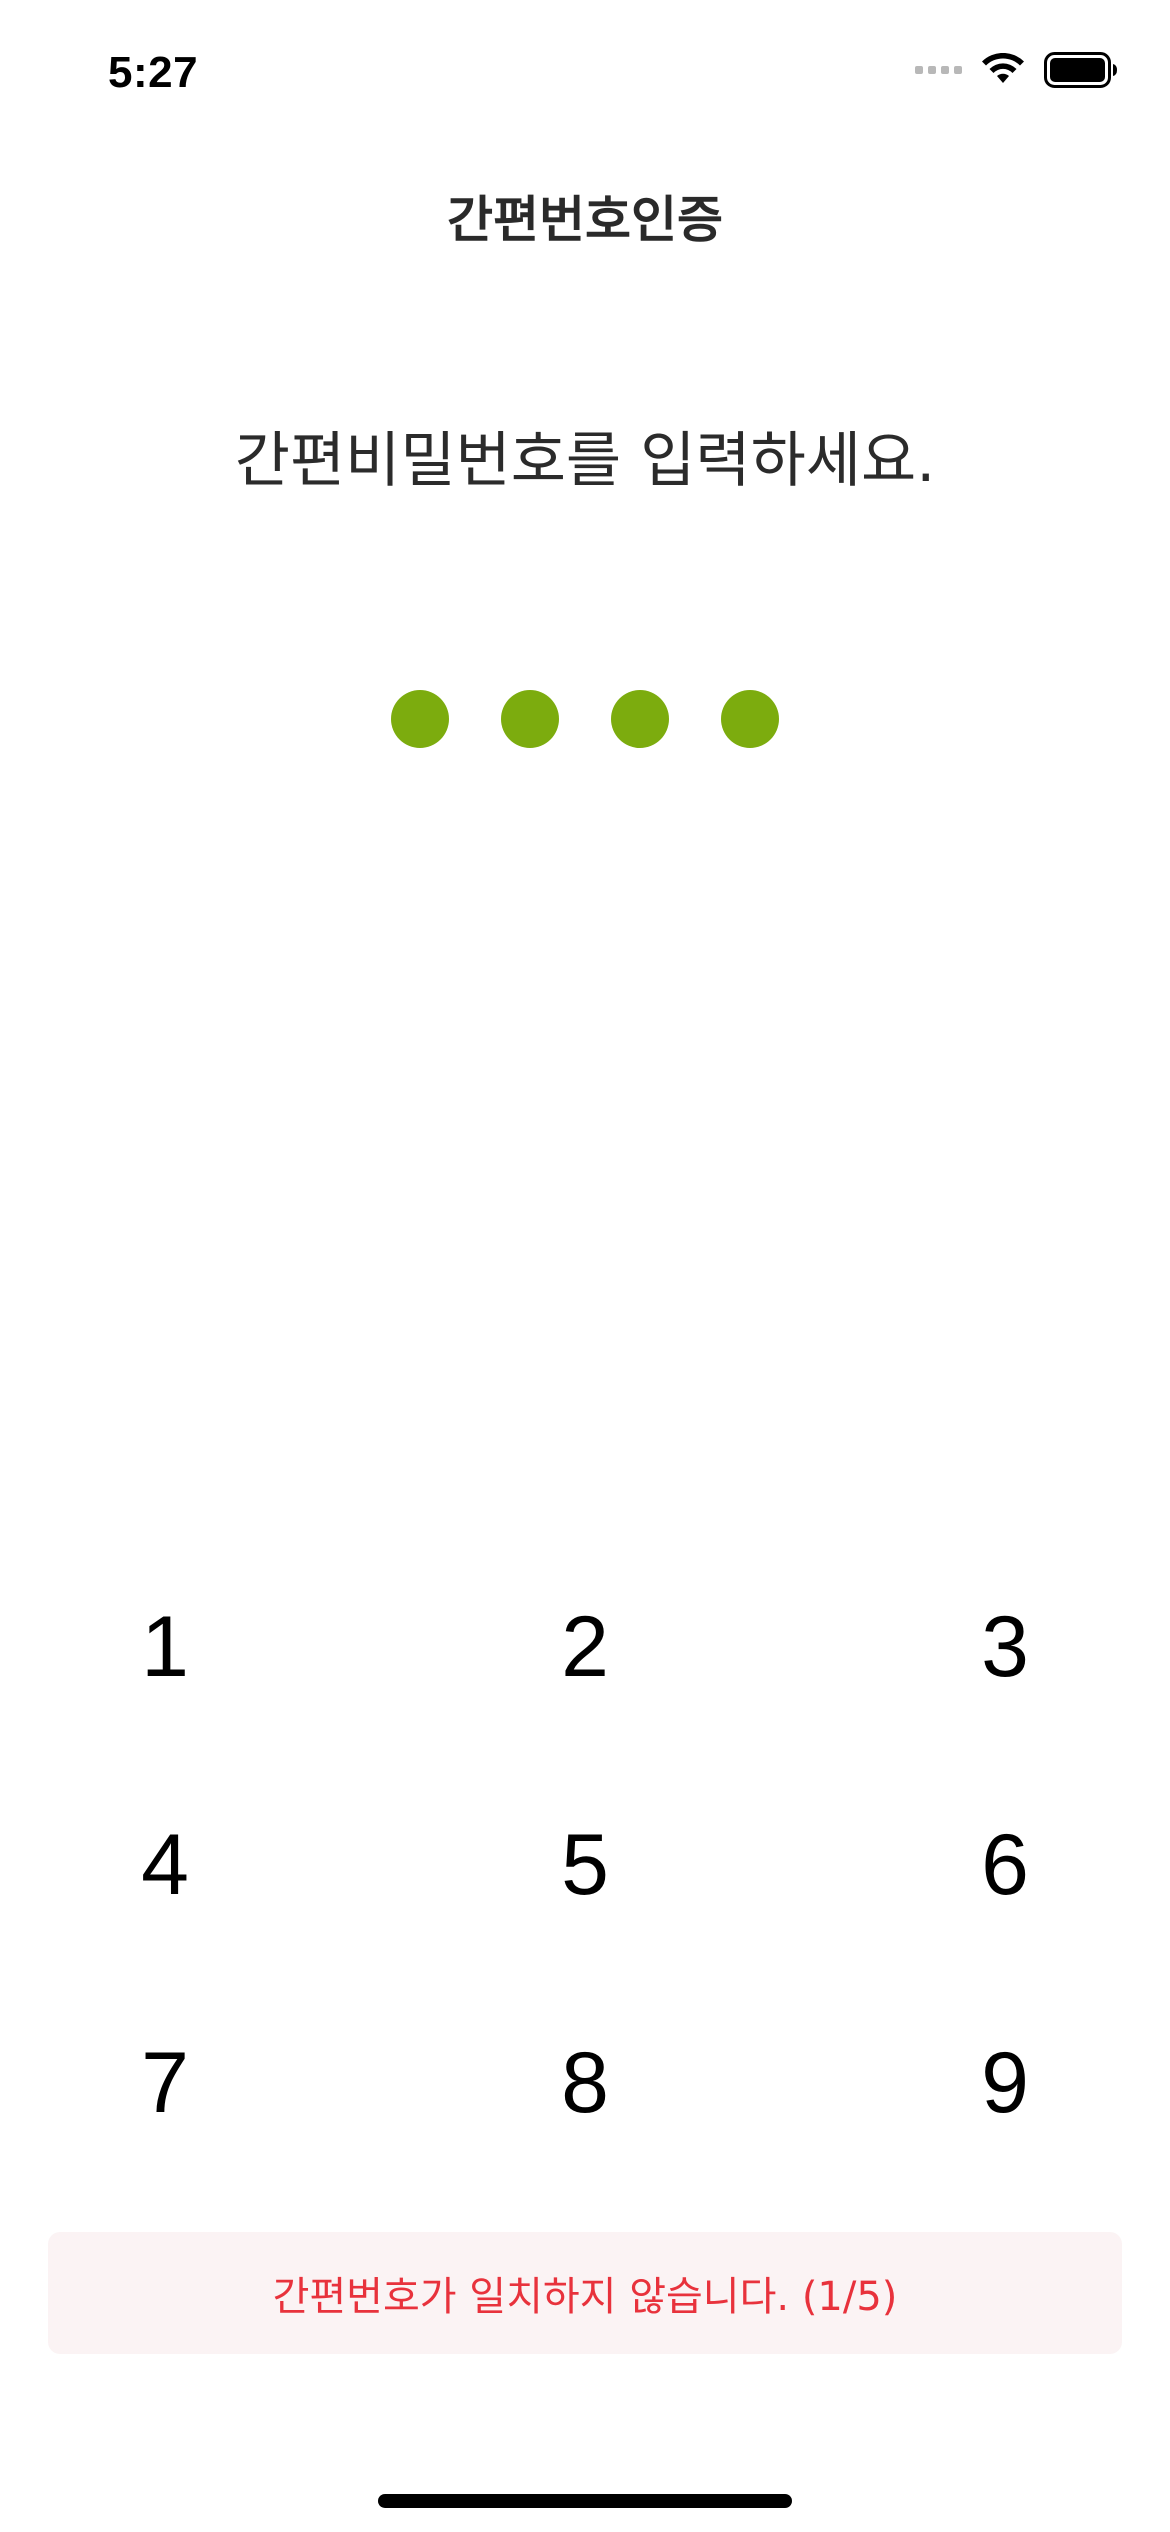 The height and width of the screenshot is (2532, 1170). What do you see at coordinates (1005, 1864) in the screenshot?
I see `keypad-key-label: 6` at bounding box center [1005, 1864].